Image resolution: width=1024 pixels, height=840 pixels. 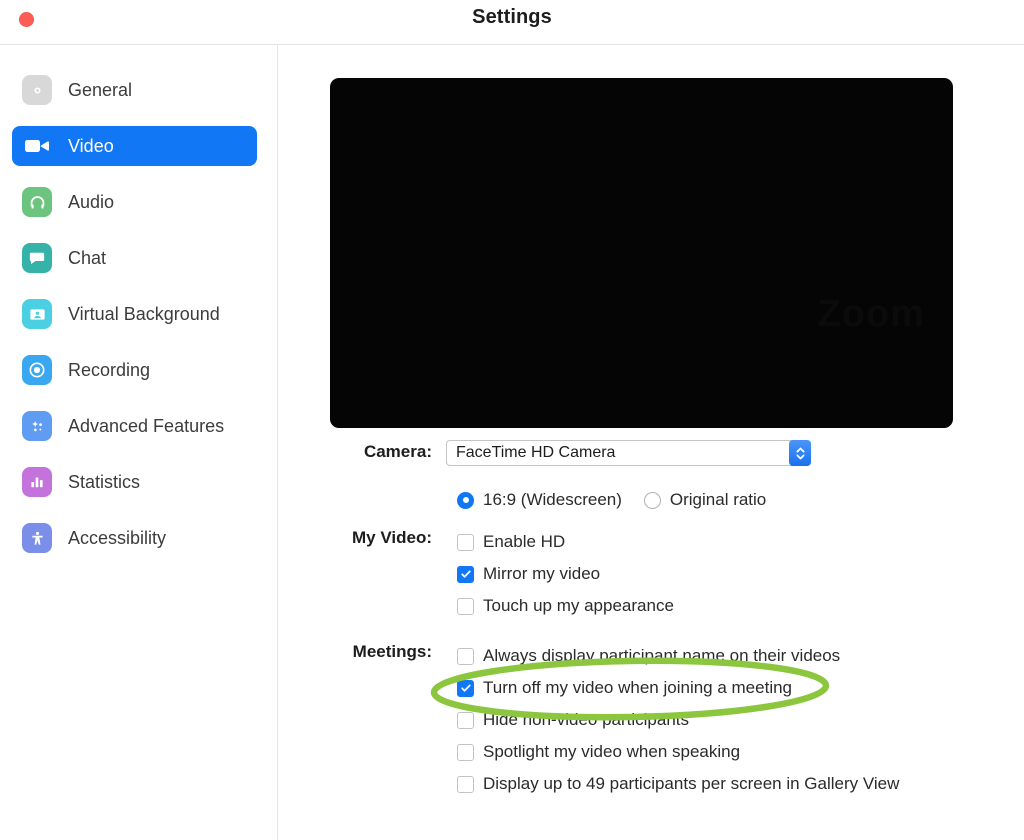 I want to click on bar-chart-icon, so click(x=37, y=482).